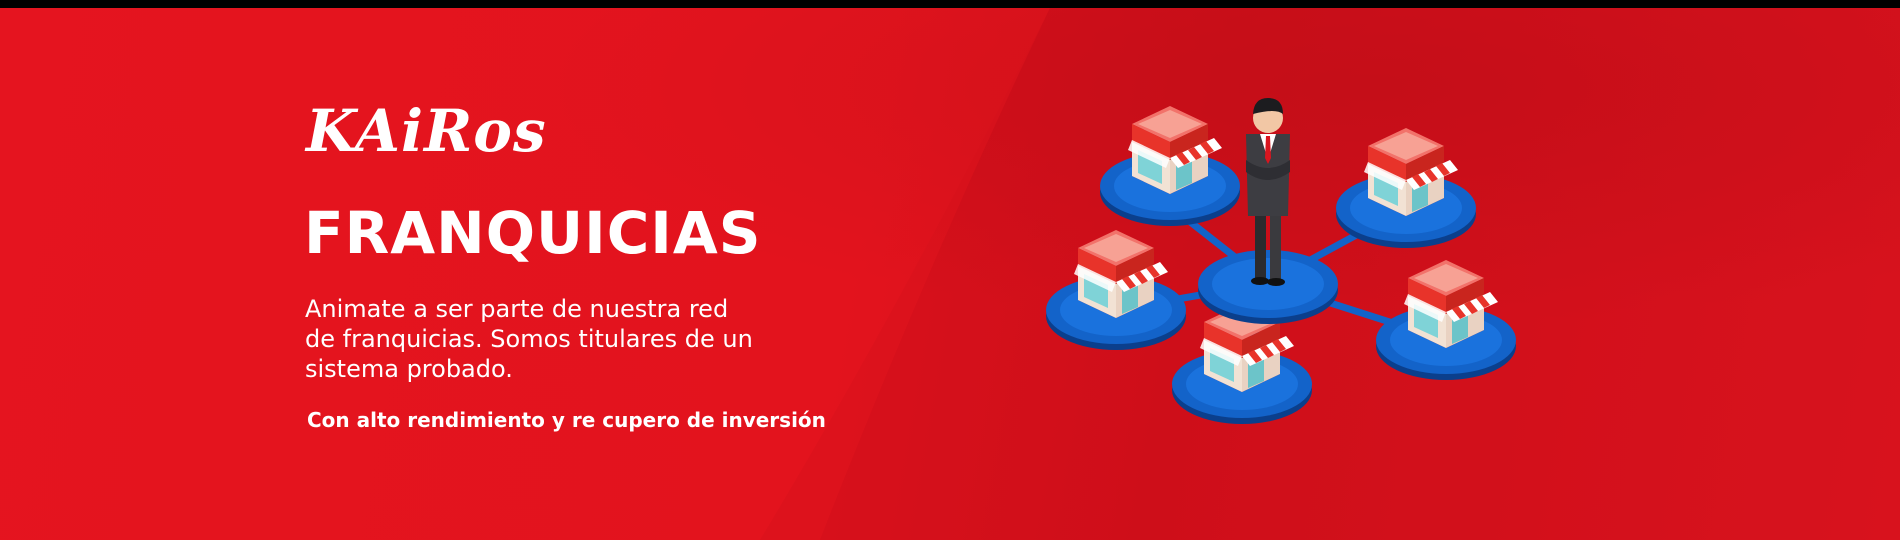  I want to click on franchise-network-icon, so click(1281, 261).